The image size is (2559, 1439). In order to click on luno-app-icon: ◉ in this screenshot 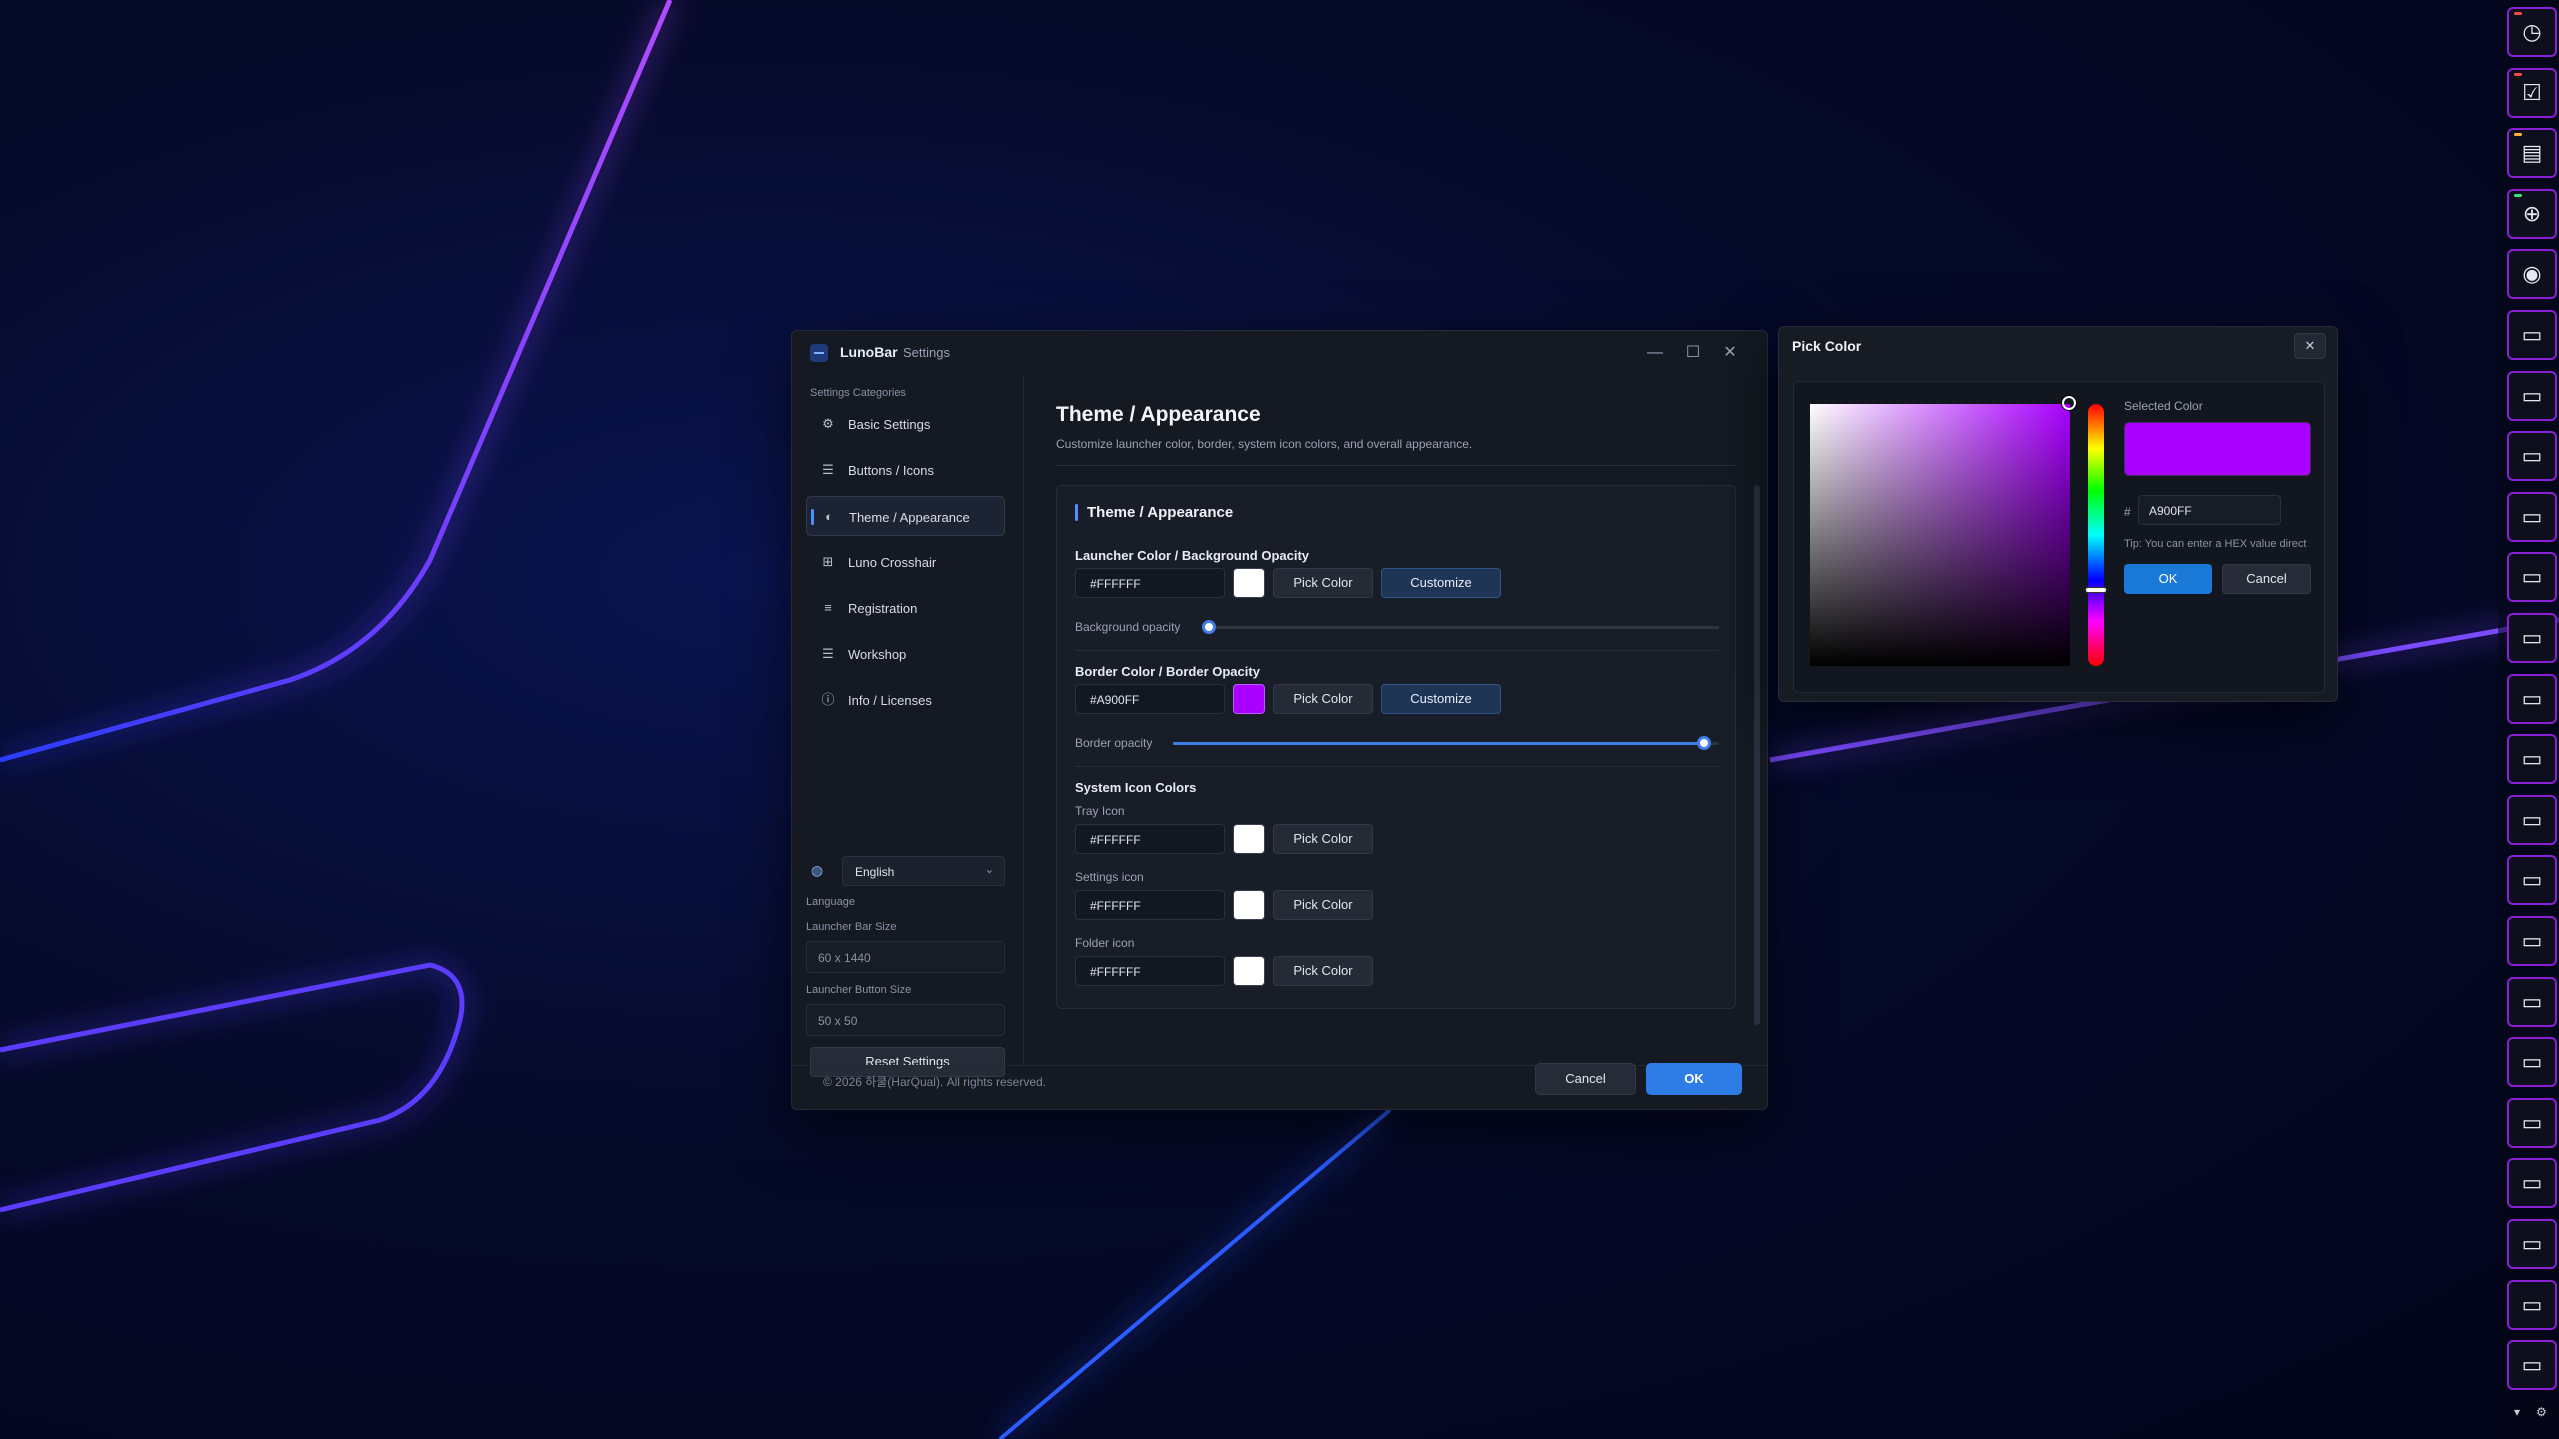, I will do `click(2532, 274)`.